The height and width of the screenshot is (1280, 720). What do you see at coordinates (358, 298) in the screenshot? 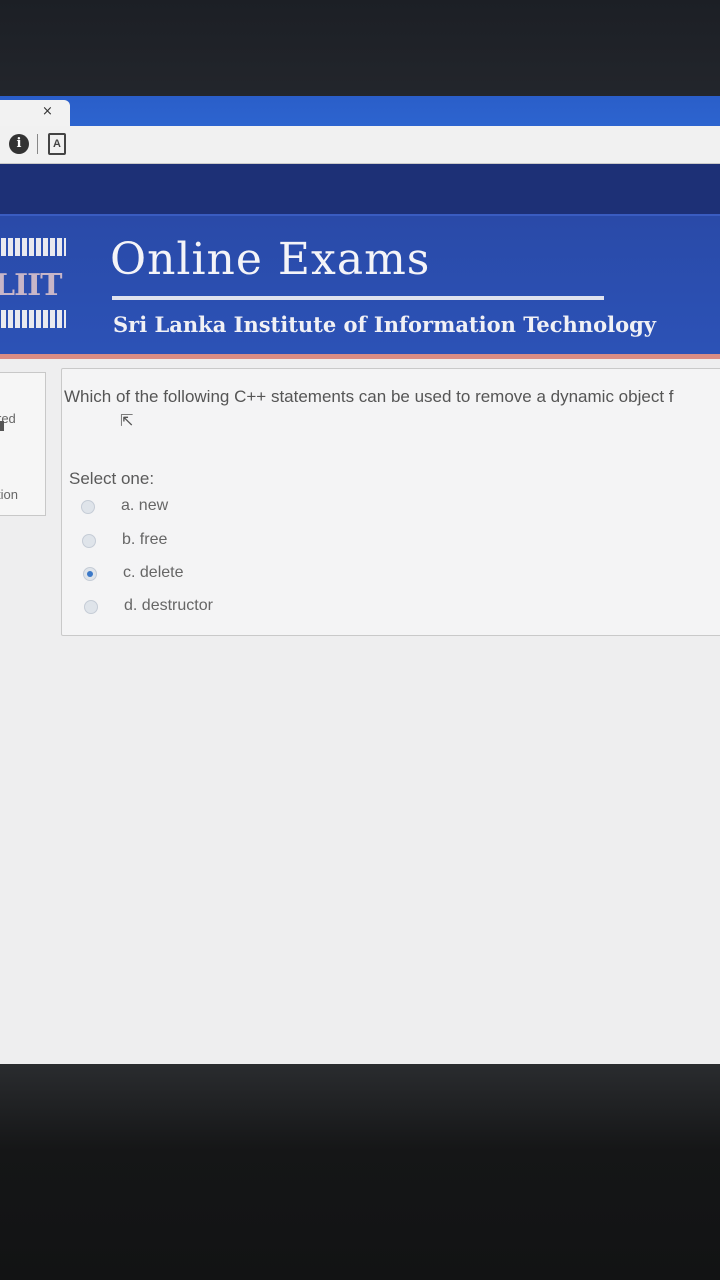
I see `title-divider` at bounding box center [358, 298].